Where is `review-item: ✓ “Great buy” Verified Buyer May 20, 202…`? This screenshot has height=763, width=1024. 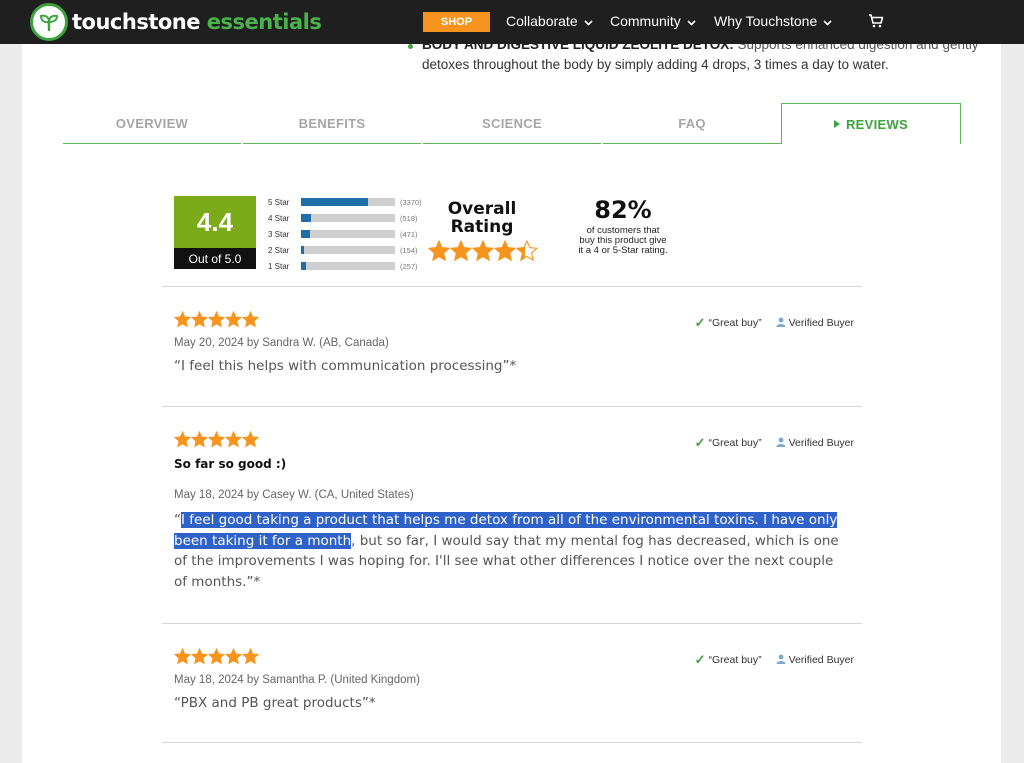 review-item: ✓ “Great buy” Verified Buyer May 20, 202… is located at coordinates (514, 344).